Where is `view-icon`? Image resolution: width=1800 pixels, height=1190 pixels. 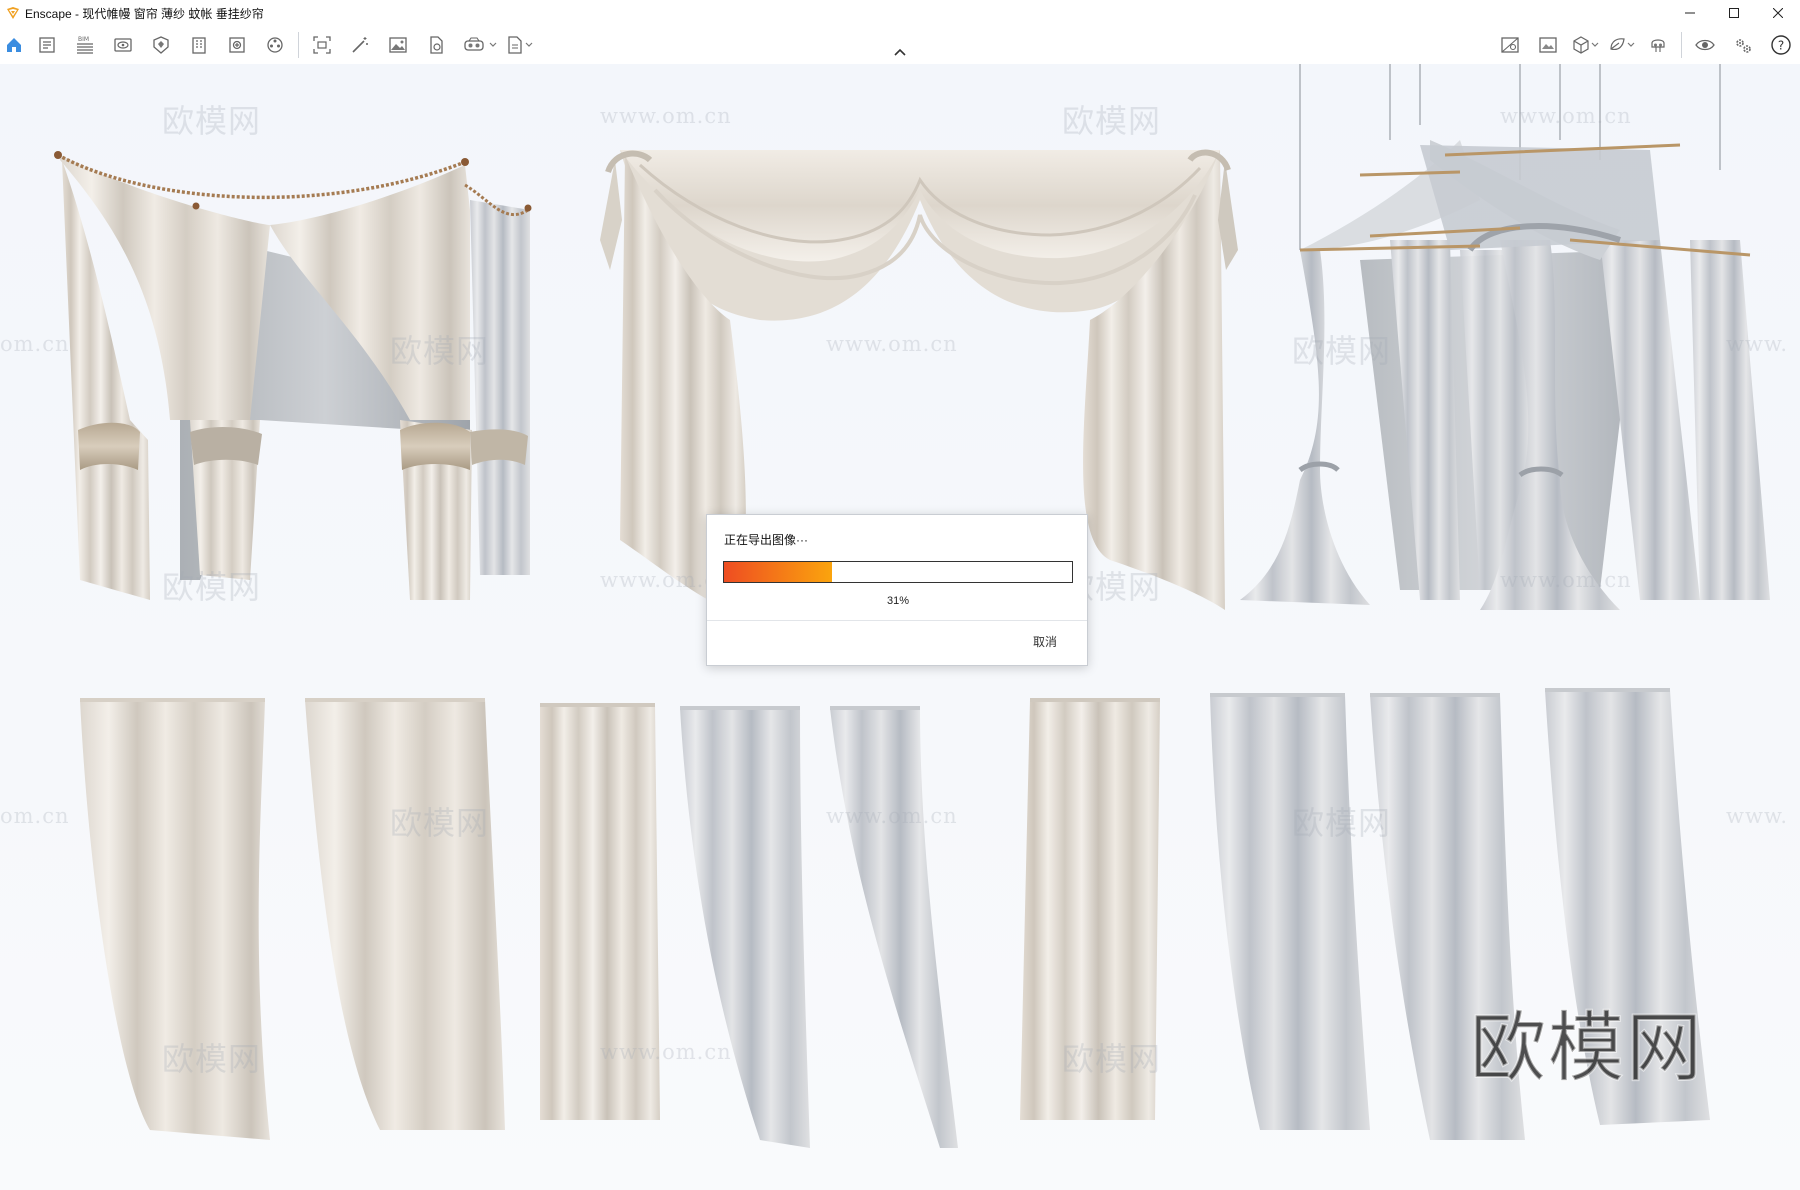
view-icon is located at coordinates (123, 45).